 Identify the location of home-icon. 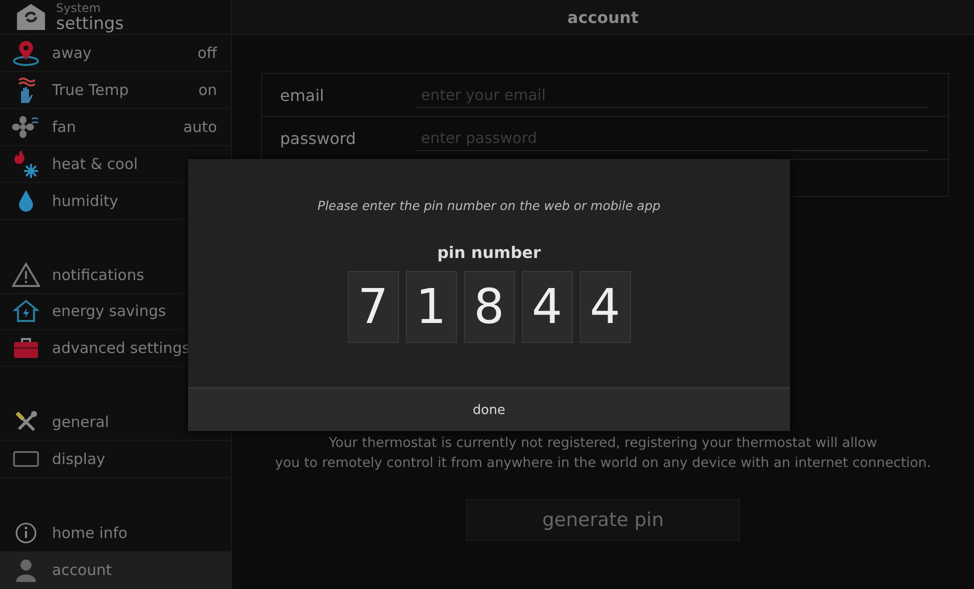
(31, 16).